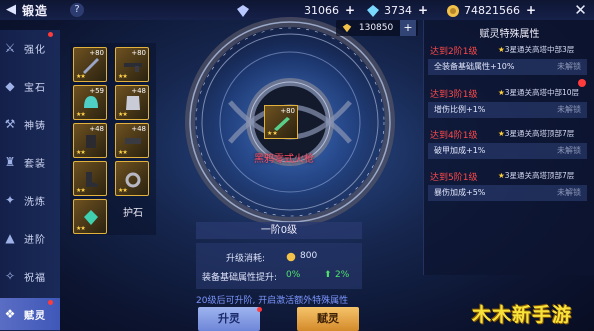  Describe the element at coordinates (531, 10) in the screenshot. I see `add-coin-button: +` at that location.